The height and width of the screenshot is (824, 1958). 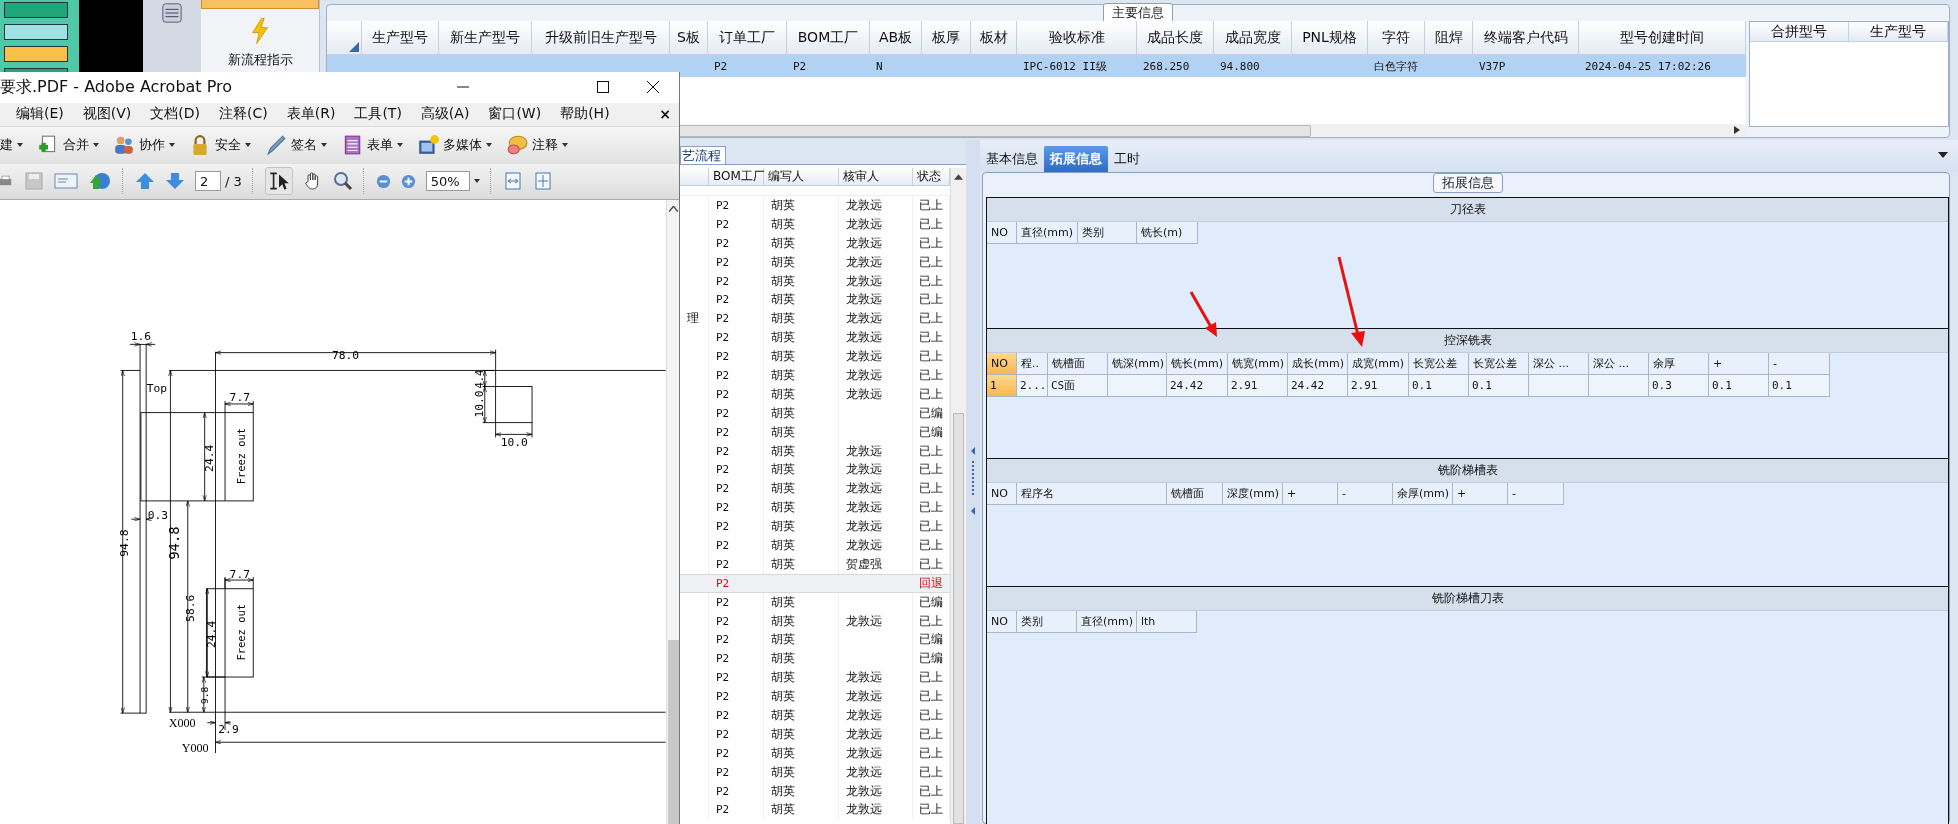 What do you see at coordinates (601, 38) in the screenshot?
I see `column-header: 升级前旧生产型号` at bounding box center [601, 38].